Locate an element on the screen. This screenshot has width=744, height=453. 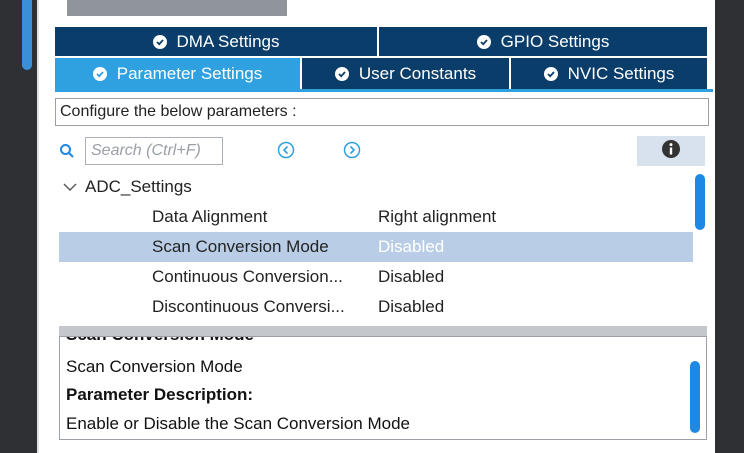
tab-user-constants: User Constants is located at coordinates (405, 73).